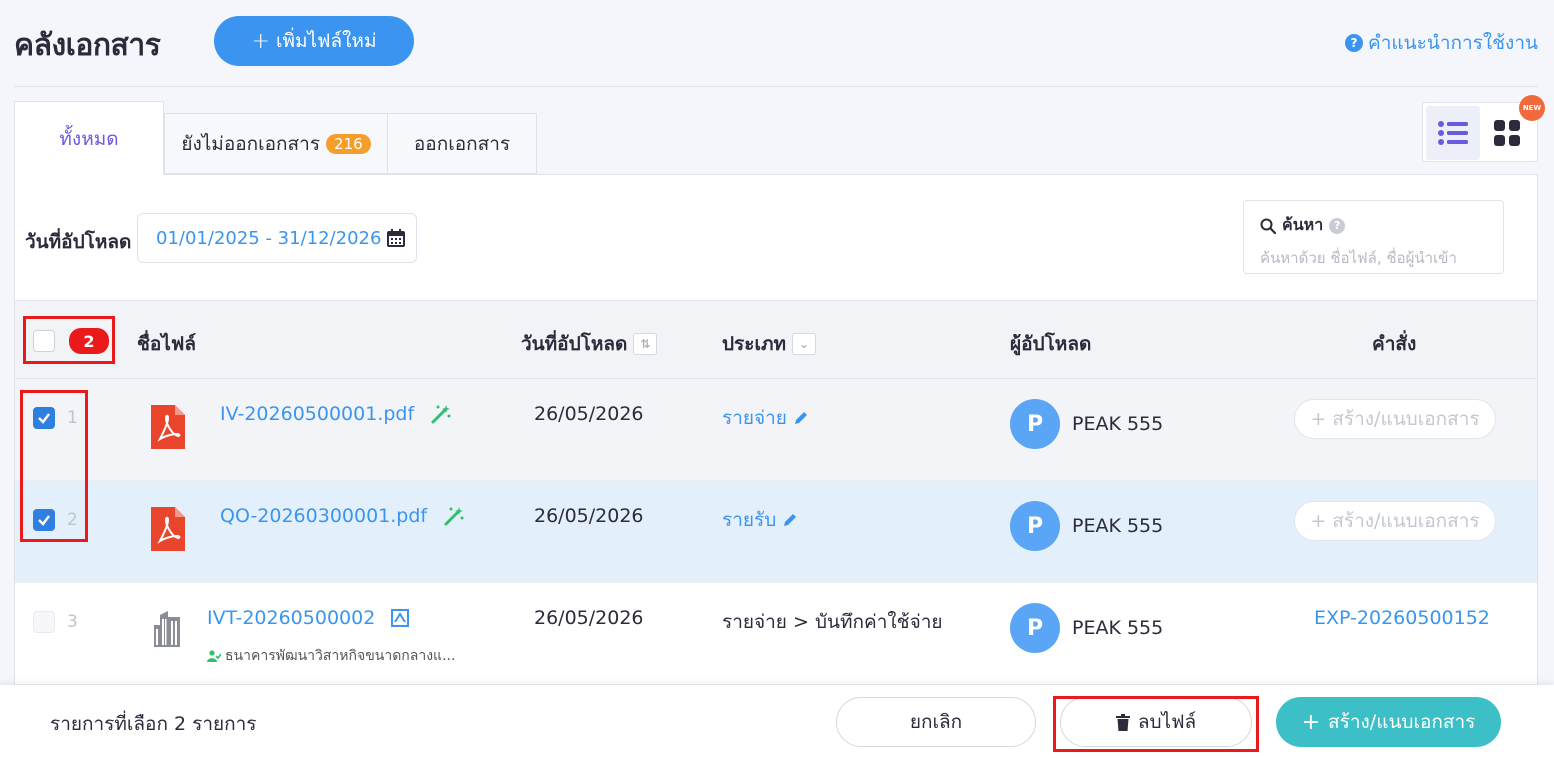  I want to click on row-number: 3, so click(72, 622).